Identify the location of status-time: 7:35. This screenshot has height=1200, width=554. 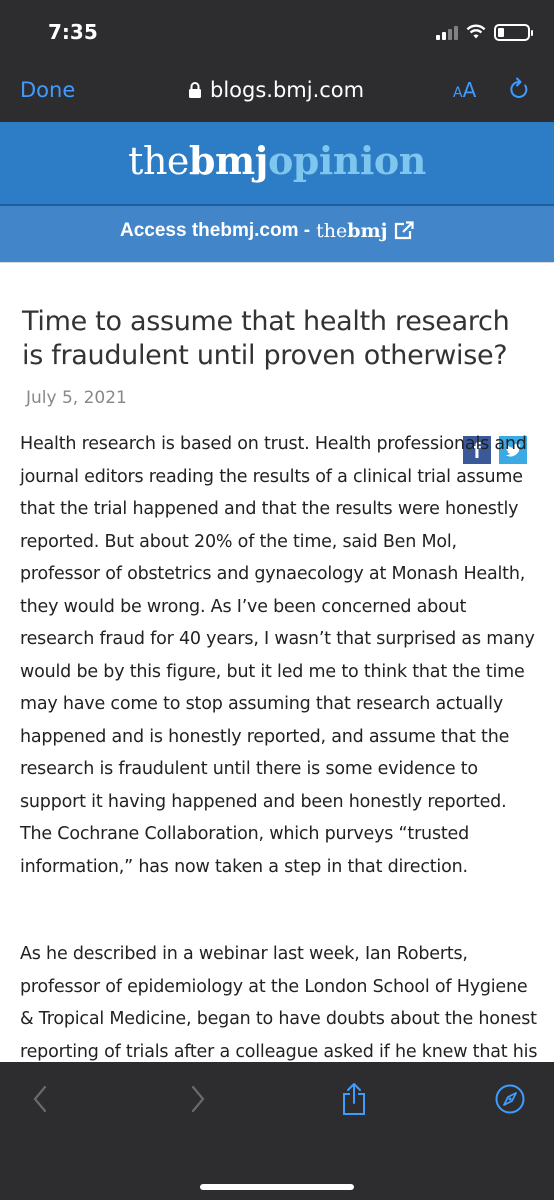
(73, 32).